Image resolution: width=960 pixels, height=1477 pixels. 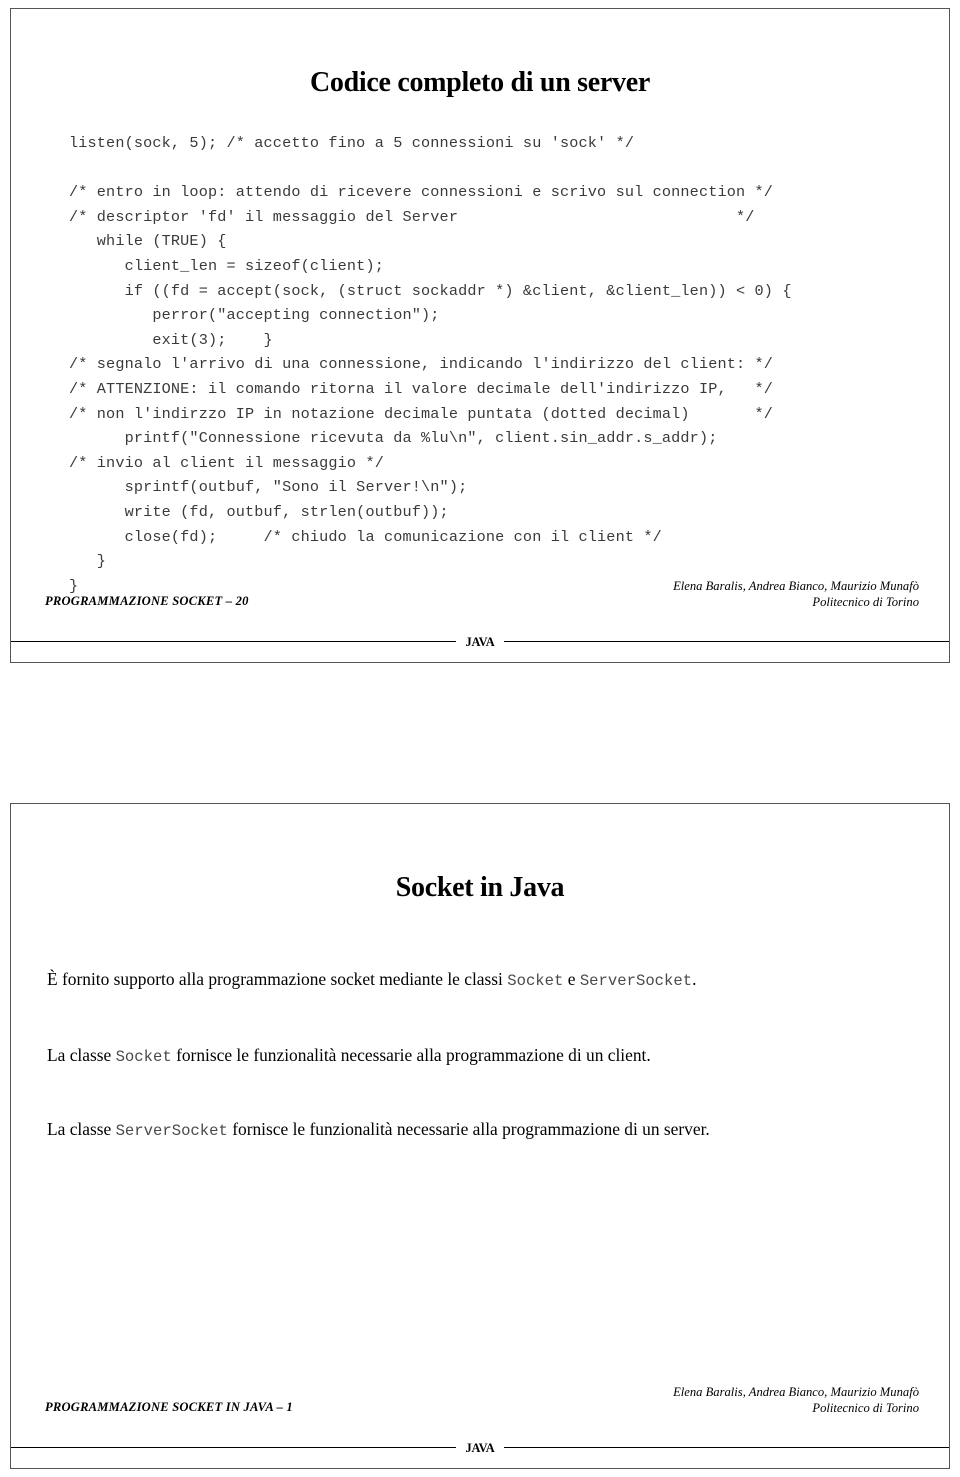 What do you see at coordinates (268, 487) in the screenshot?
I see `code-line: sprintf(outbuf, "Sono il Server!\n");` at bounding box center [268, 487].